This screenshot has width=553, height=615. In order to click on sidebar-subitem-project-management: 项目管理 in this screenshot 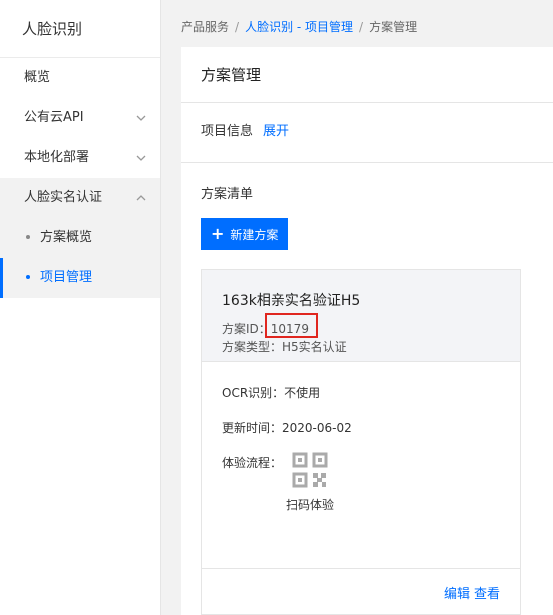, I will do `click(80, 278)`.